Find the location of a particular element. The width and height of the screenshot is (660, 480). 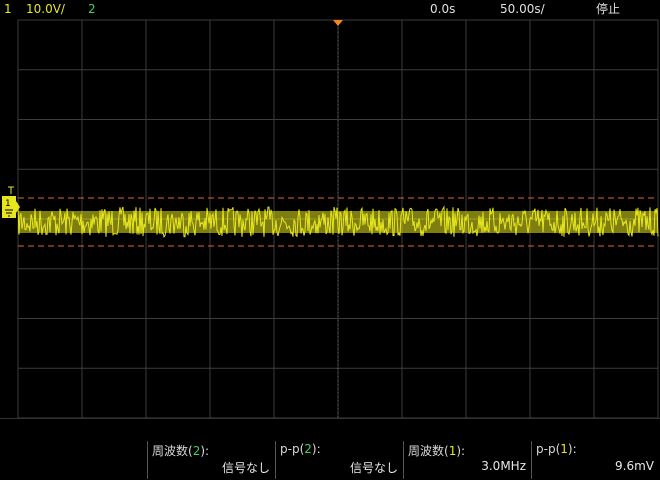

measurement-value: 3.0MHz is located at coordinates (503, 466).